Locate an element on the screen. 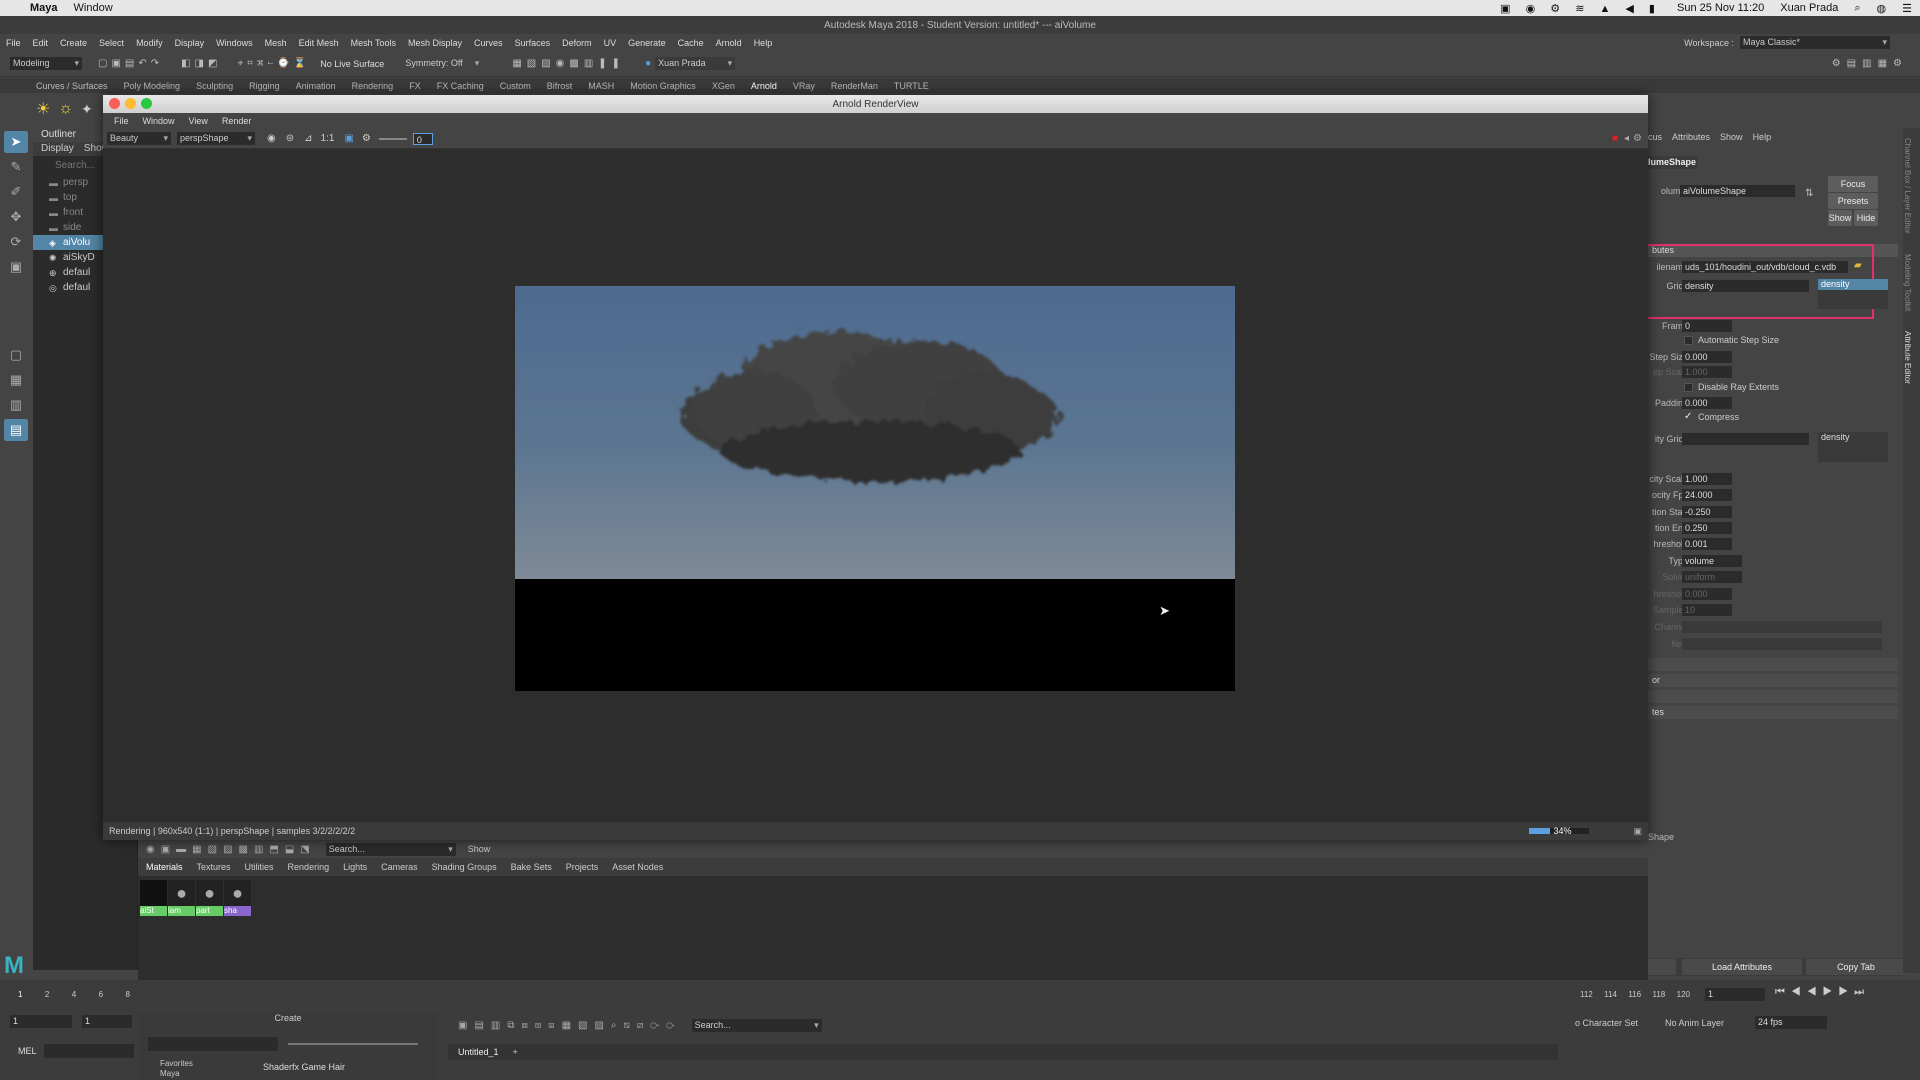 The width and height of the screenshot is (1920, 1080). swatch-particle: ● part is located at coordinates (209, 898).